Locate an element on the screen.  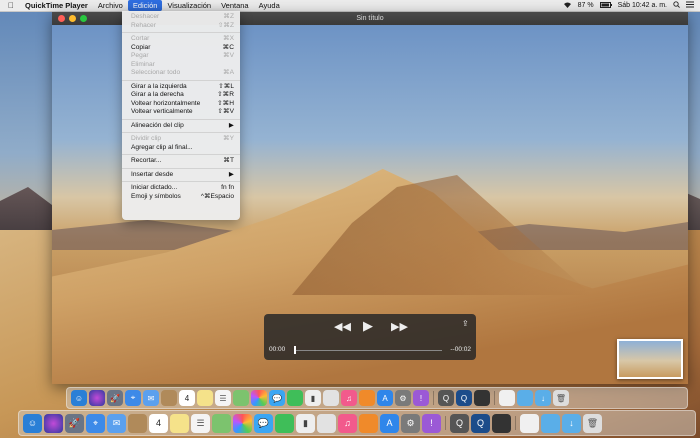
menu-item-split-clip: Dividir clip ⌘Y is located at coordinates (181, 139).